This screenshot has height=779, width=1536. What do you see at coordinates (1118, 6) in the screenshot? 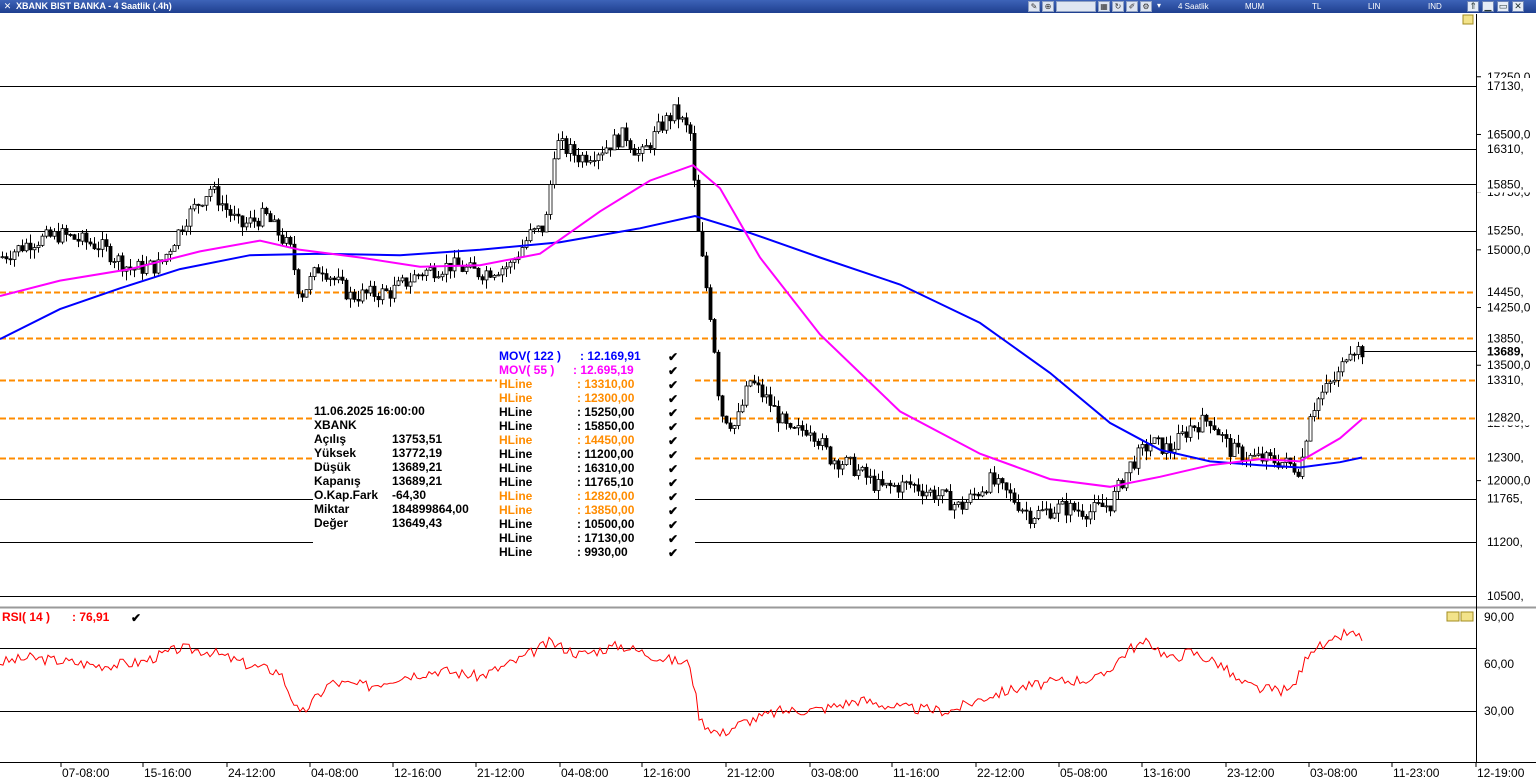
I see `refresh-icon: ↻` at bounding box center [1118, 6].